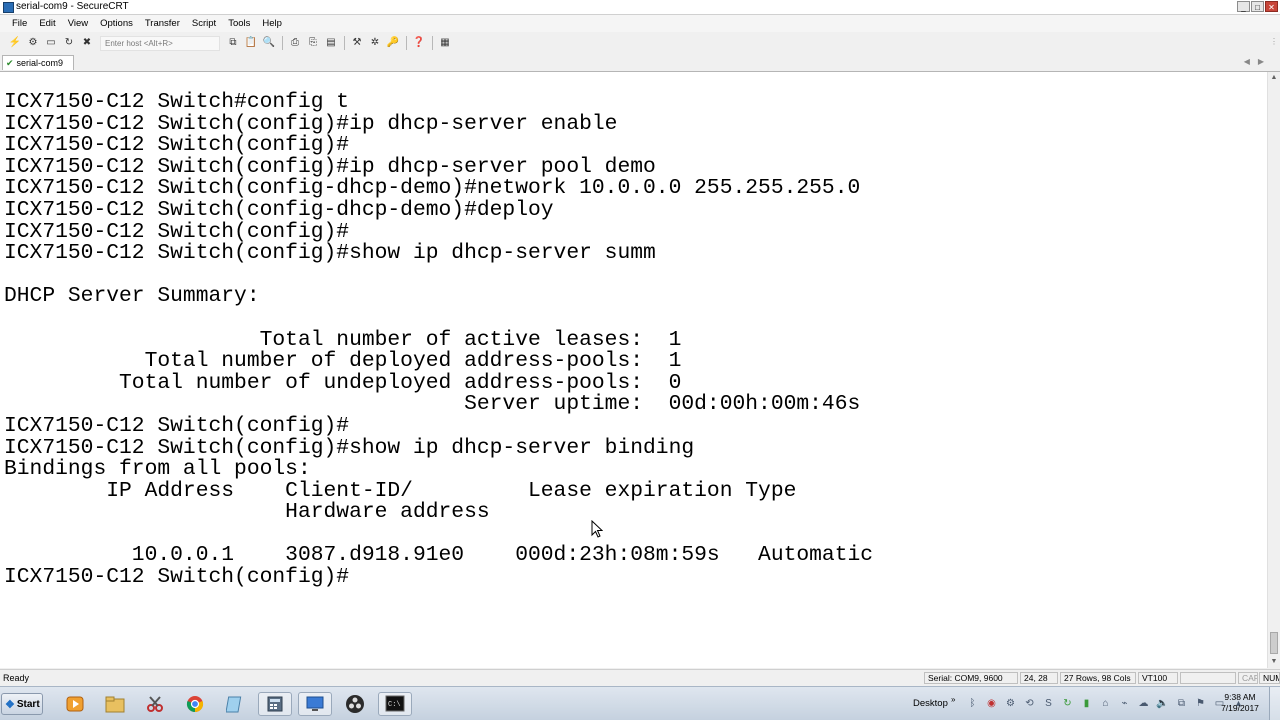 Image resolution: width=1280 pixels, height=720 pixels. I want to click on tab-scroll-right-icon: ▶, so click(1265, 61).